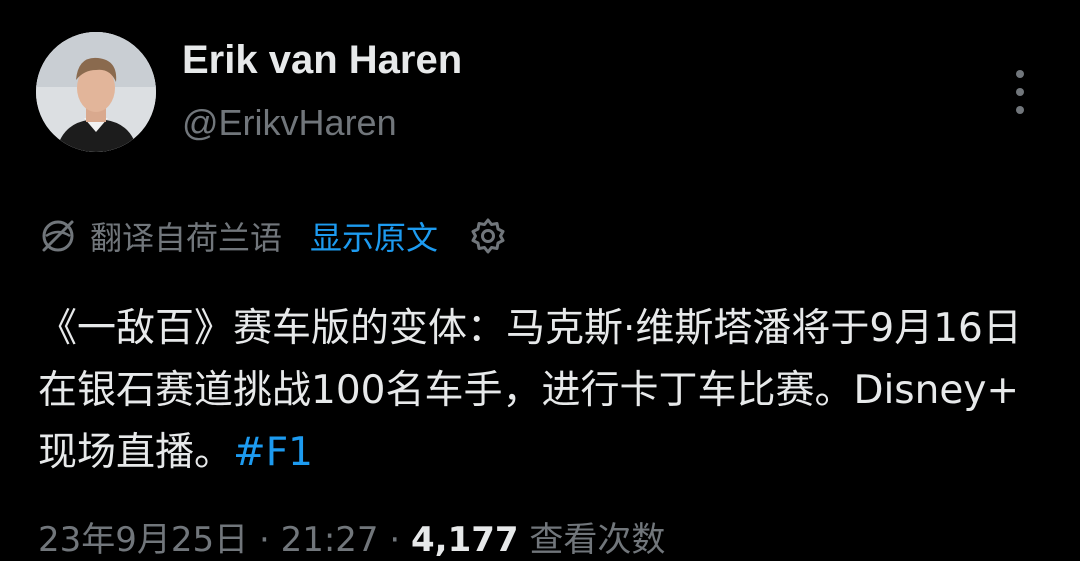 The width and height of the screenshot is (1080, 561). What do you see at coordinates (273, 452) in the screenshot?
I see `hashtag-link: #F1` at bounding box center [273, 452].